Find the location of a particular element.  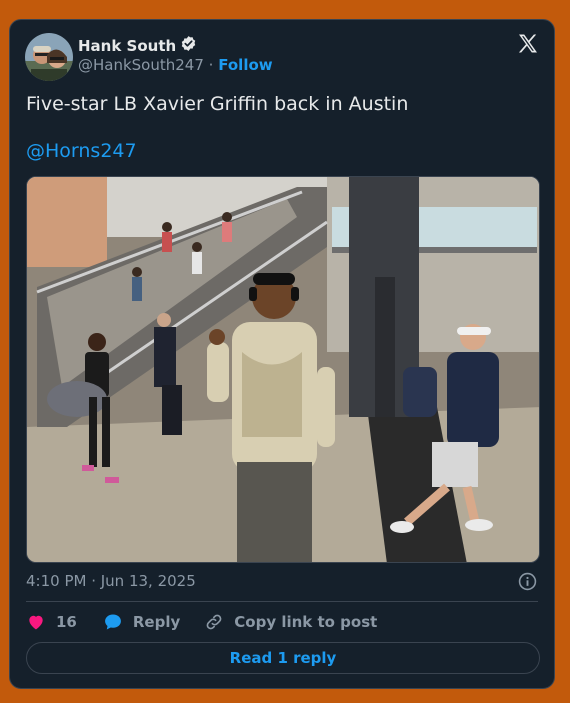

author-display-name: Hank South is located at coordinates (127, 46).